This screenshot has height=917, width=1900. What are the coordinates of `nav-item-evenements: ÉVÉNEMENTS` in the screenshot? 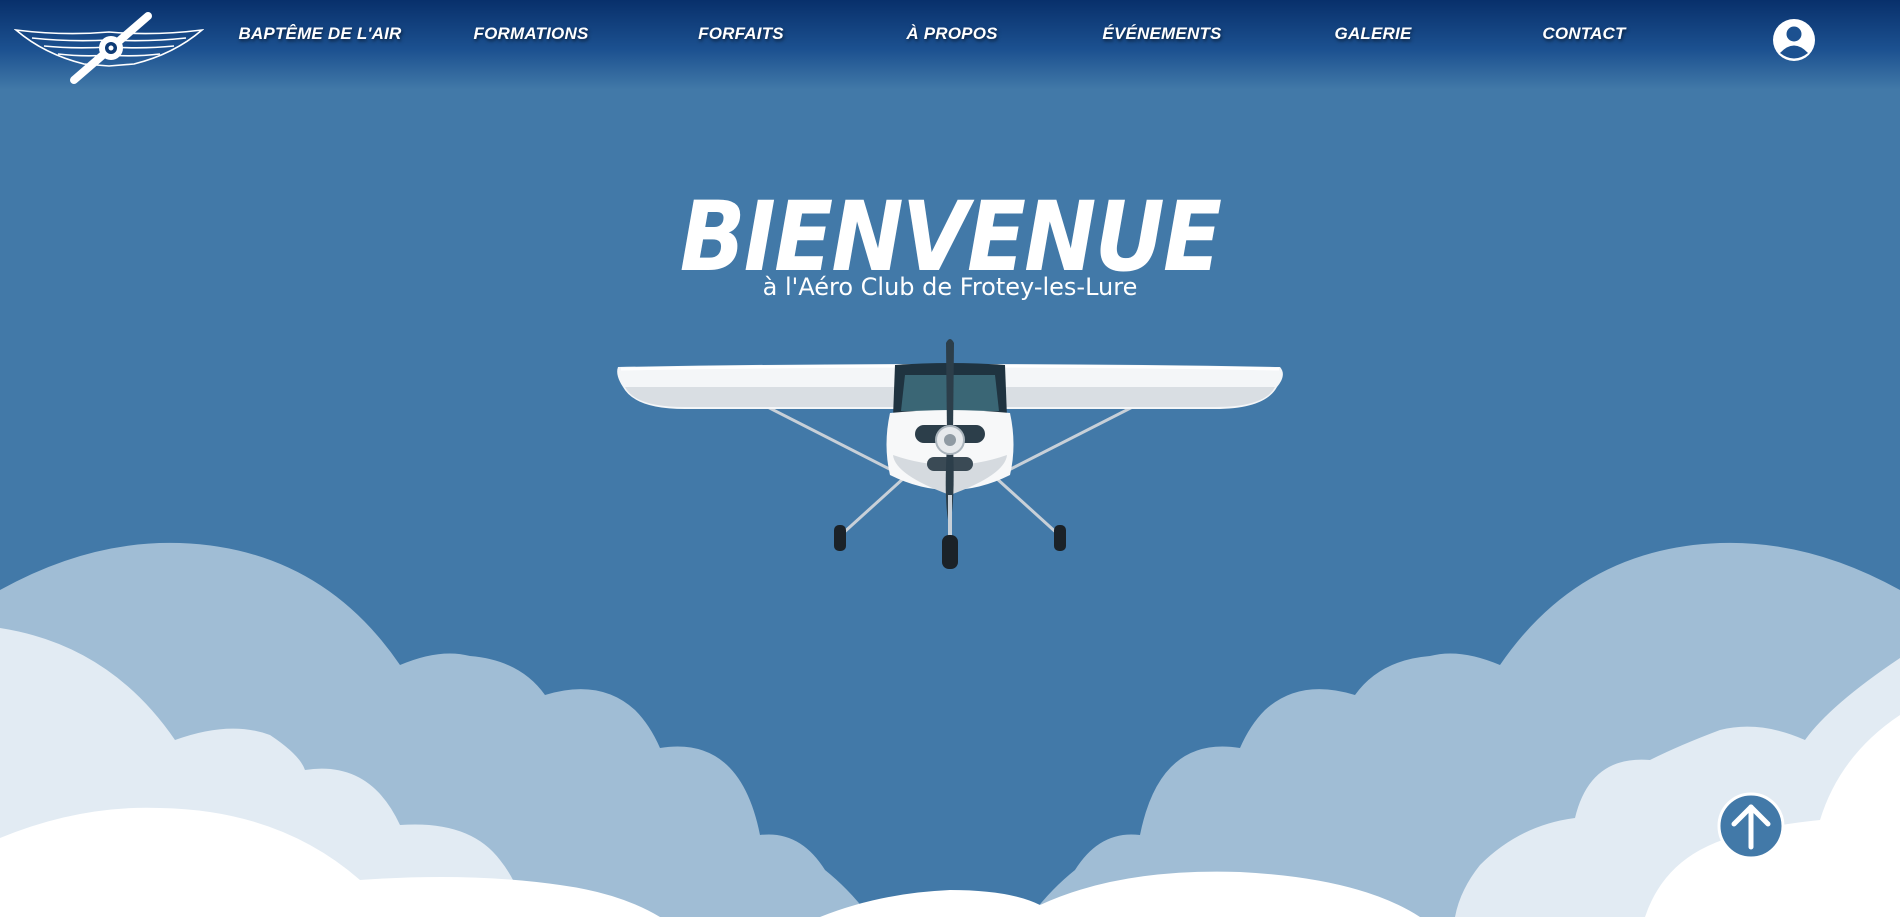 It's located at (1161, 34).